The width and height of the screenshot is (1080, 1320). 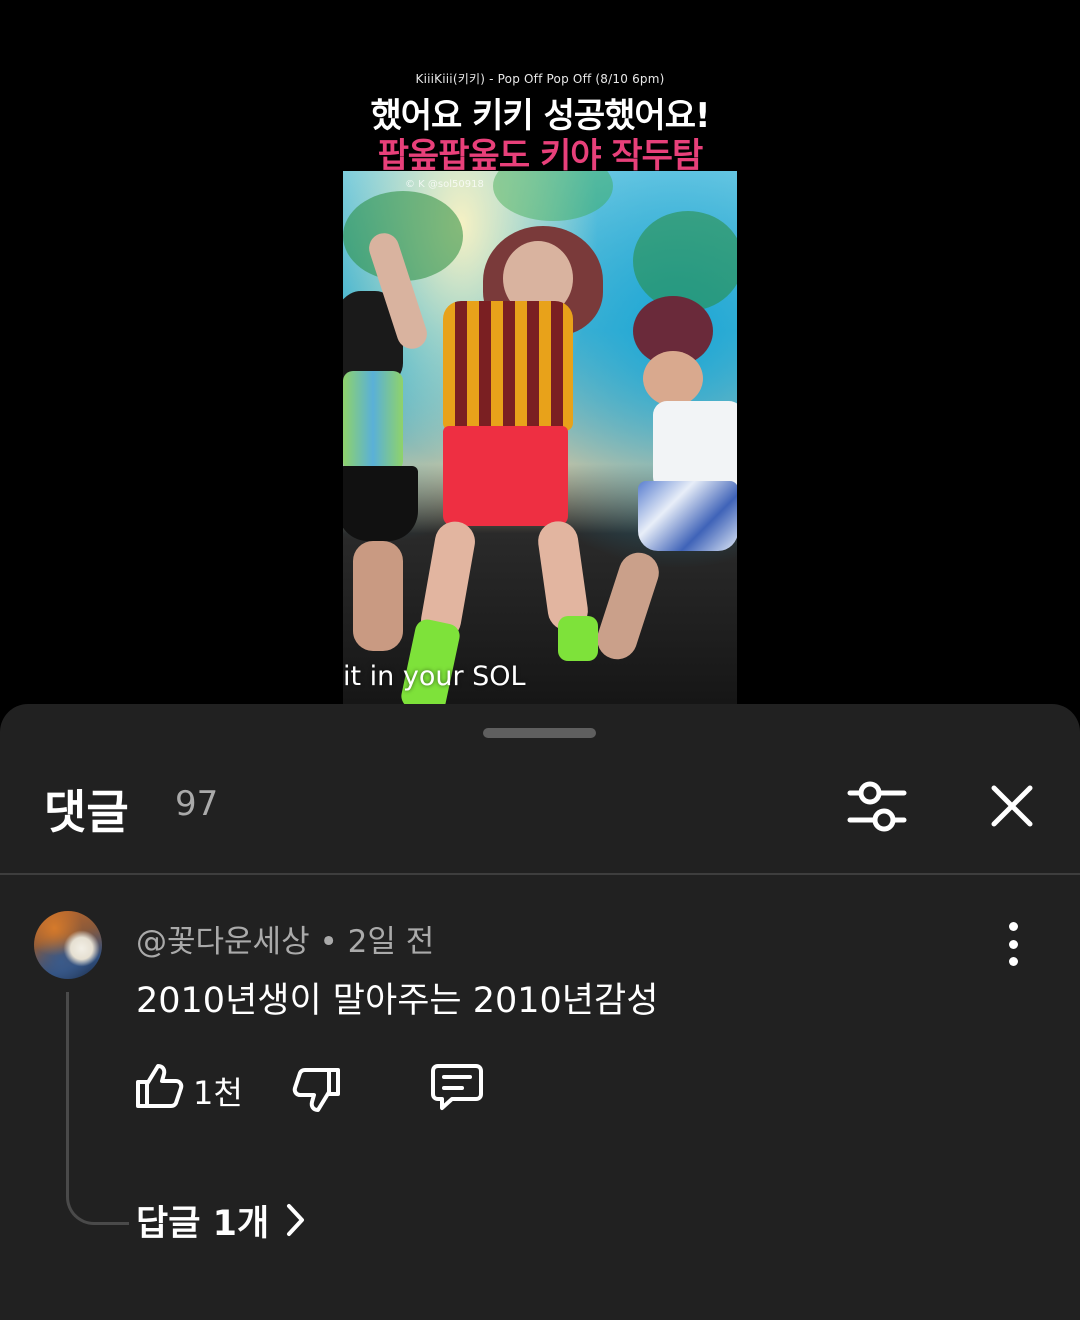 I want to click on close-button, so click(x=1012, y=806).